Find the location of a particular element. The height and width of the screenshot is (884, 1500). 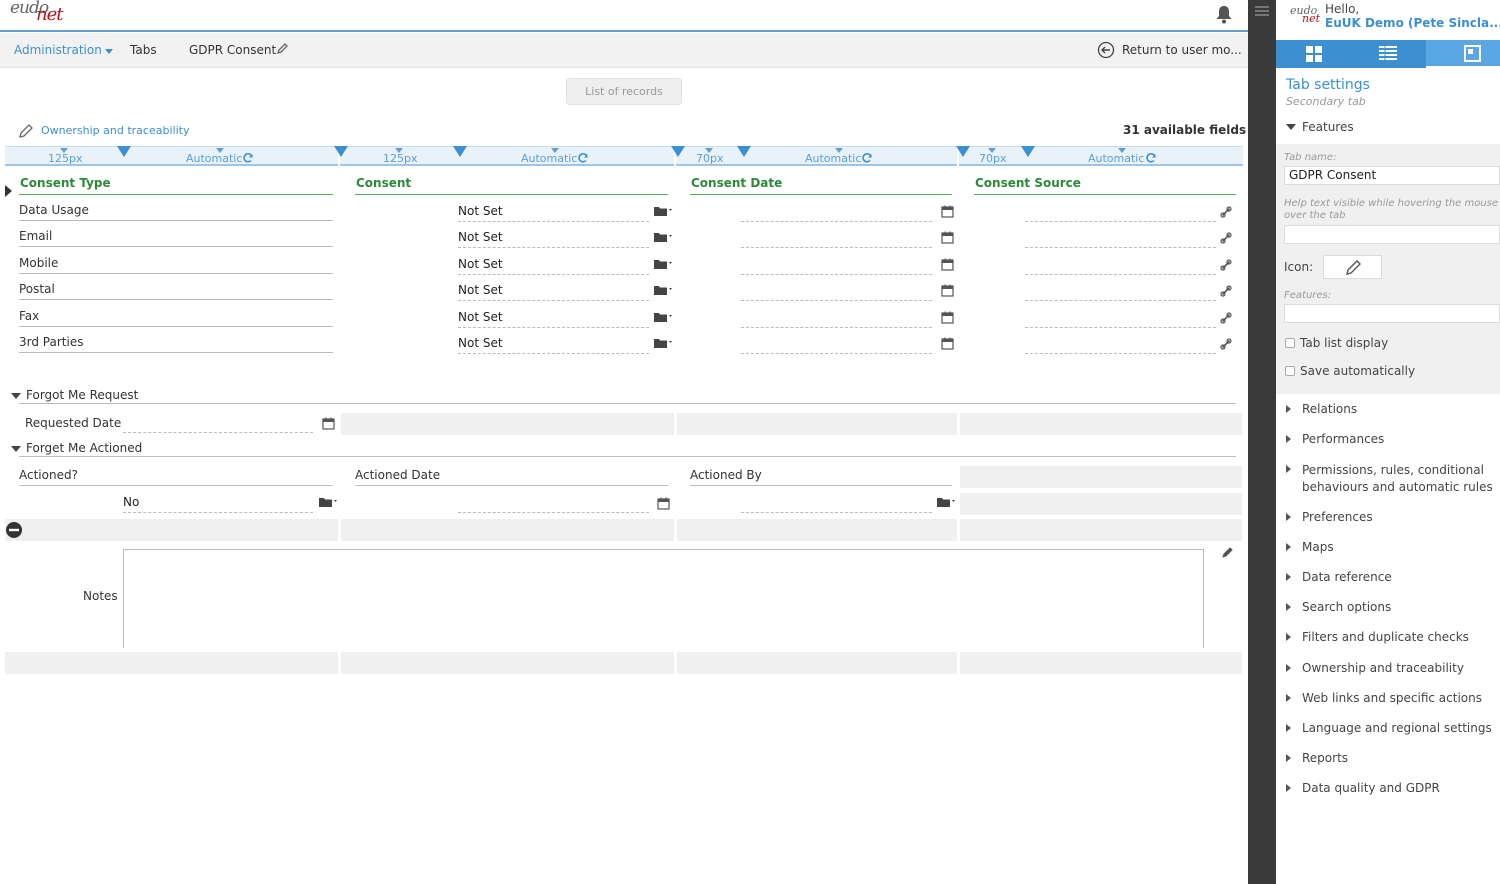

icon-picker is located at coordinates (1352, 267).